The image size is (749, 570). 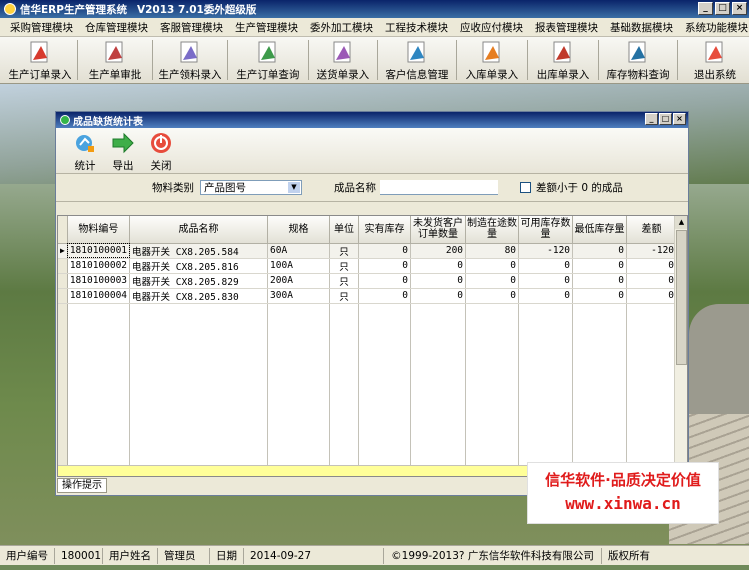 What do you see at coordinates (199, 296) in the screenshot?
I see `table-cell: 电器开关 CX8.205.830` at bounding box center [199, 296].